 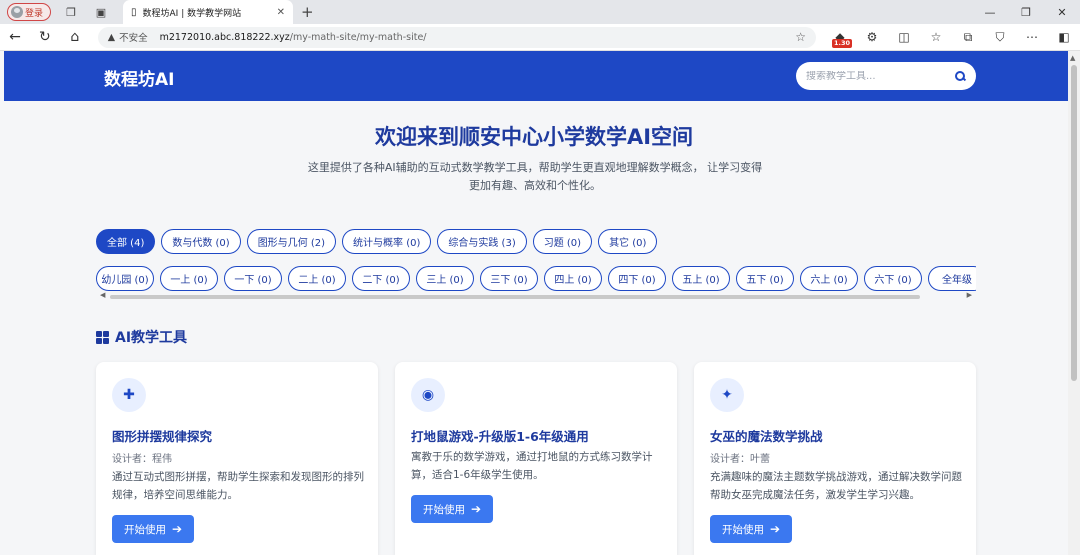 I want to click on filter-statistics: 统计与概率 (0), so click(x=387, y=241).